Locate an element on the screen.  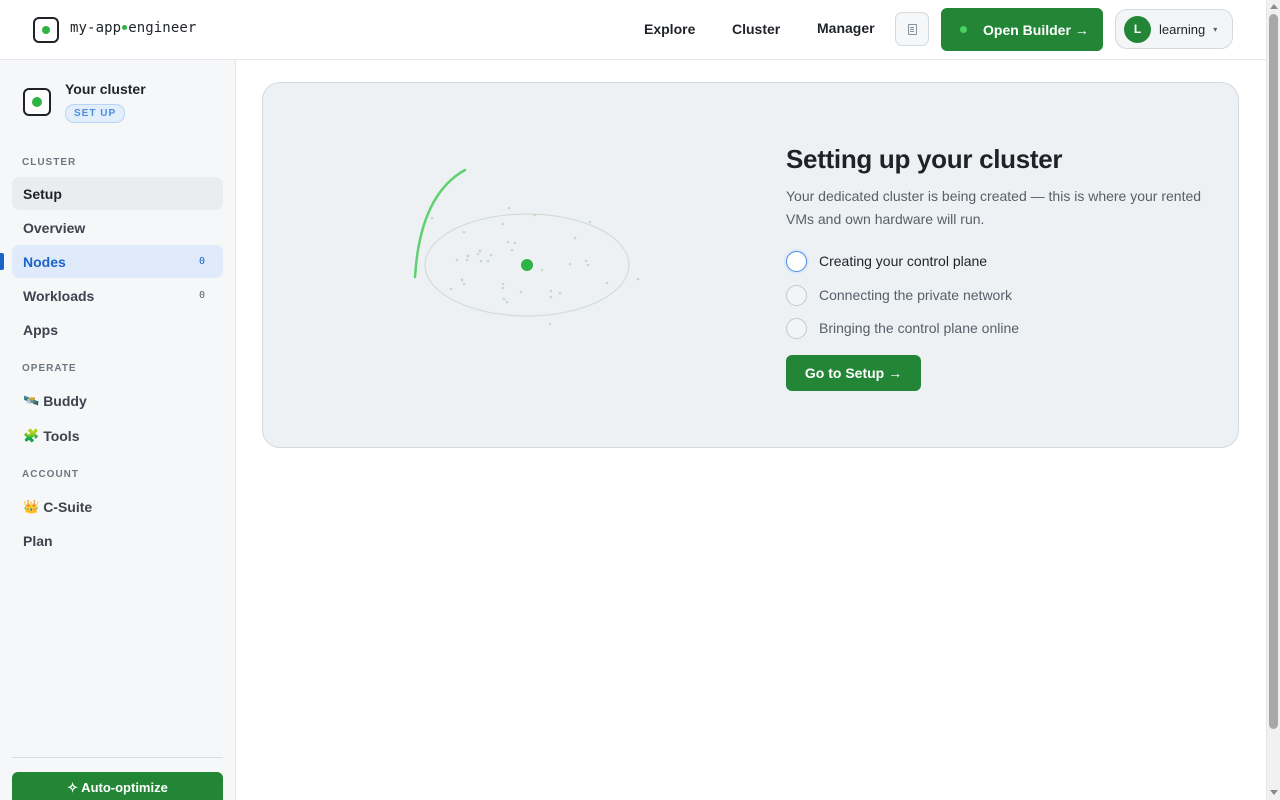
step-label: Creating your control plane is located at coordinates (903, 261).